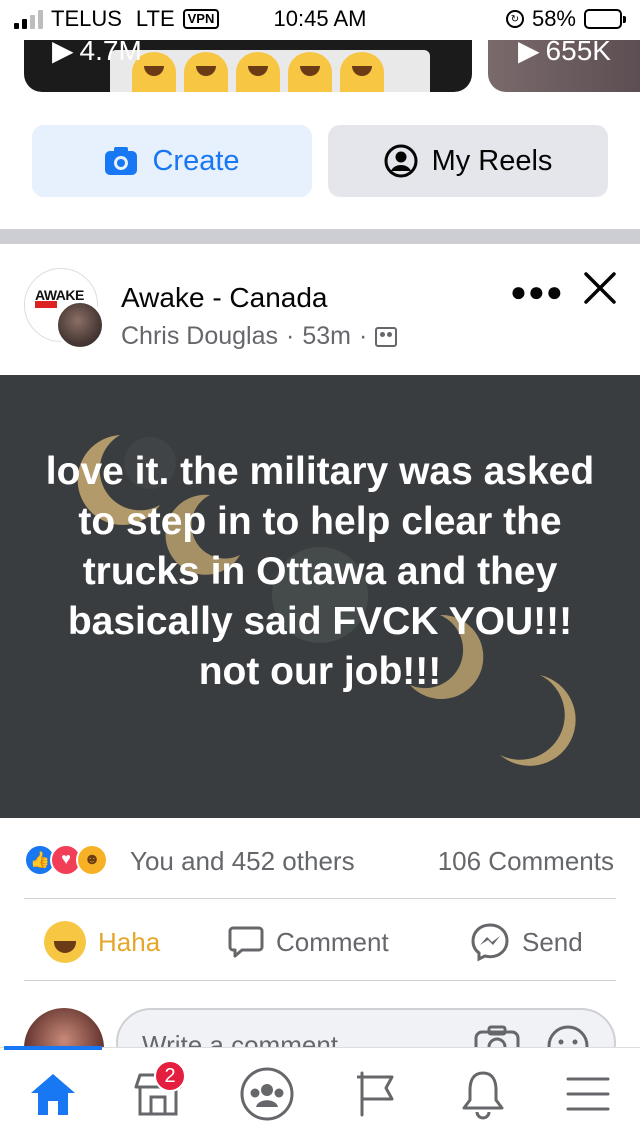 The height and width of the screenshot is (1136, 640). I want to click on comments-count: 106 Comments, so click(526, 861).